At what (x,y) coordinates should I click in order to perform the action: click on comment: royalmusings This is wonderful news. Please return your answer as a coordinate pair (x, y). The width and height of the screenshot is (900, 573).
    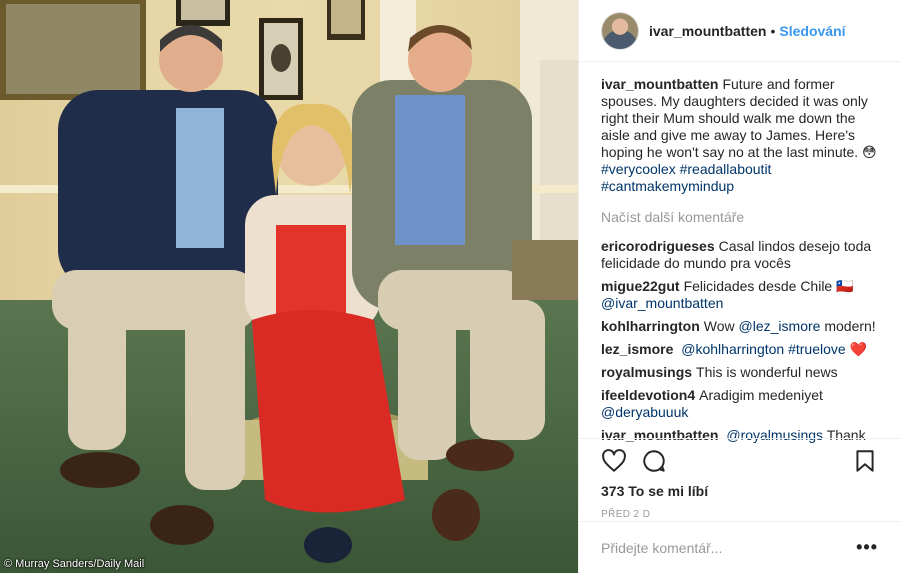
    Looking at the image, I should click on (739, 372).